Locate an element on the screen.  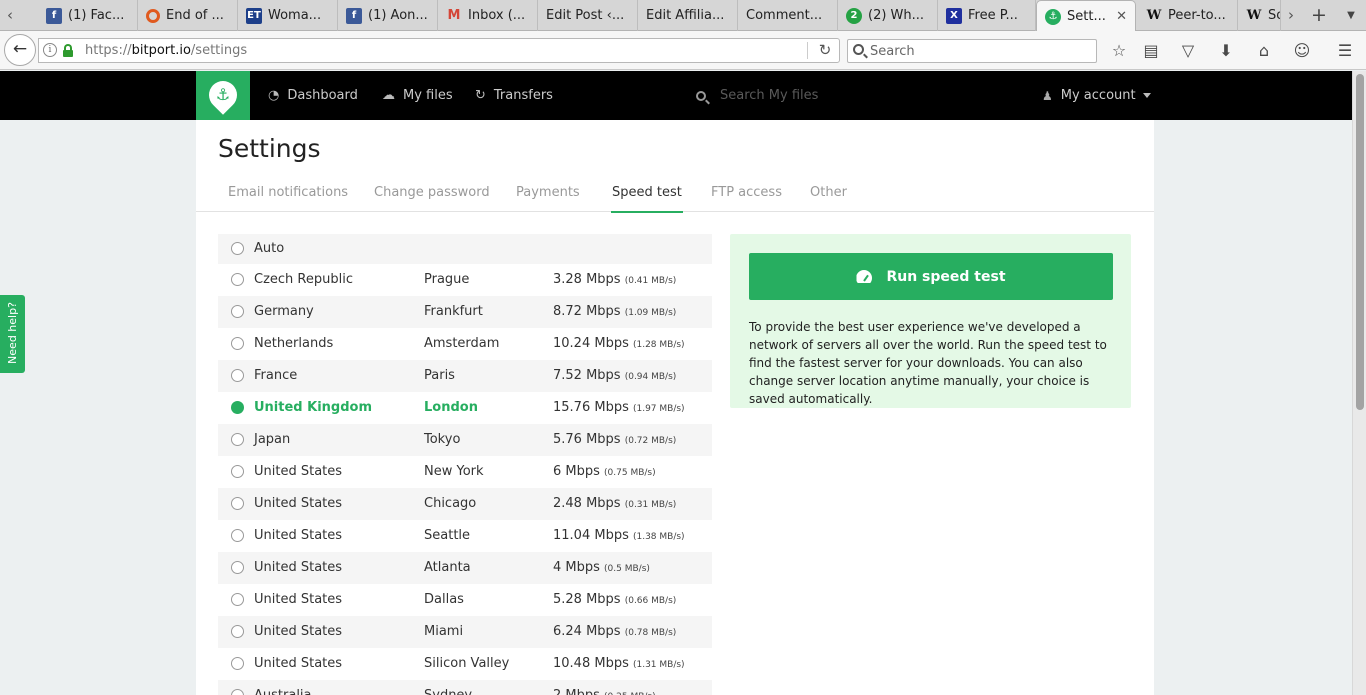
server-row: United States Dallas 5.28 Mbps (0.66 MB/s) is located at coordinates (465, 600).